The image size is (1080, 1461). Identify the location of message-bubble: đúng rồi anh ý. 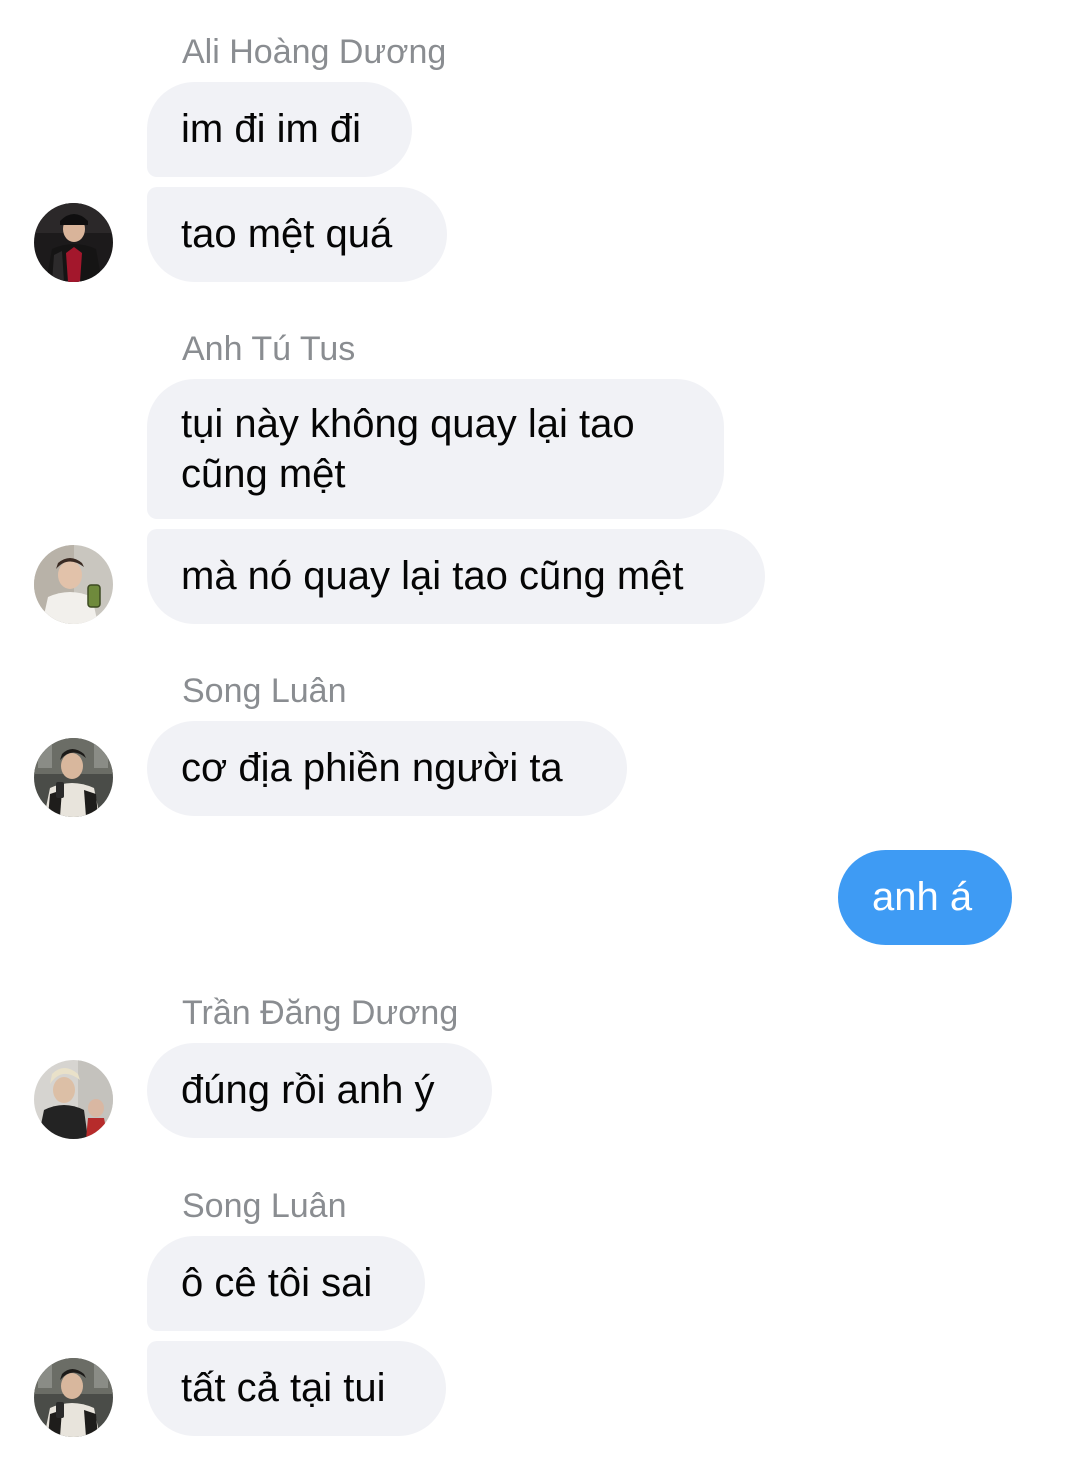
(319, 1090).